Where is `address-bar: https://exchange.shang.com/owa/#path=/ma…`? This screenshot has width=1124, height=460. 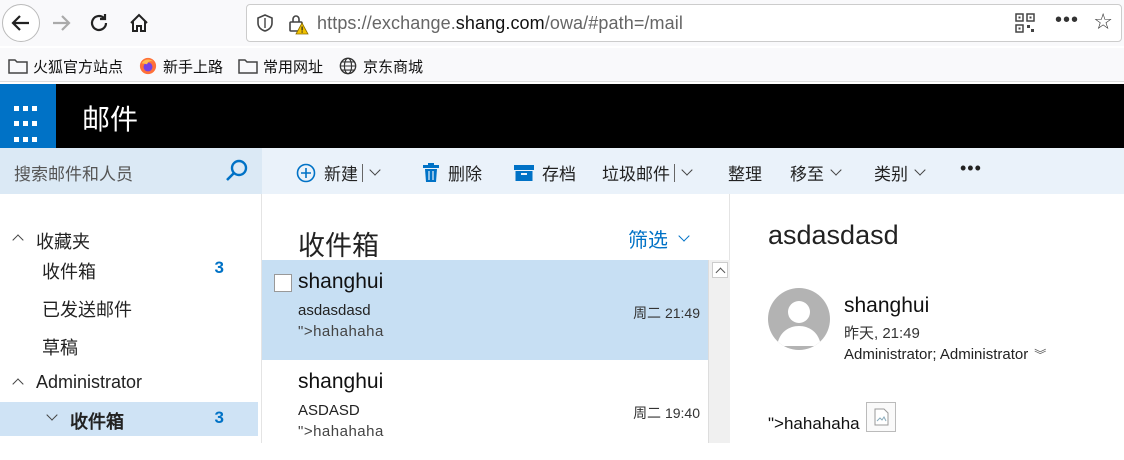
address-bar: https://exchange.shang.com/owa/#path=/ma… is located at coordinates (684, 23).